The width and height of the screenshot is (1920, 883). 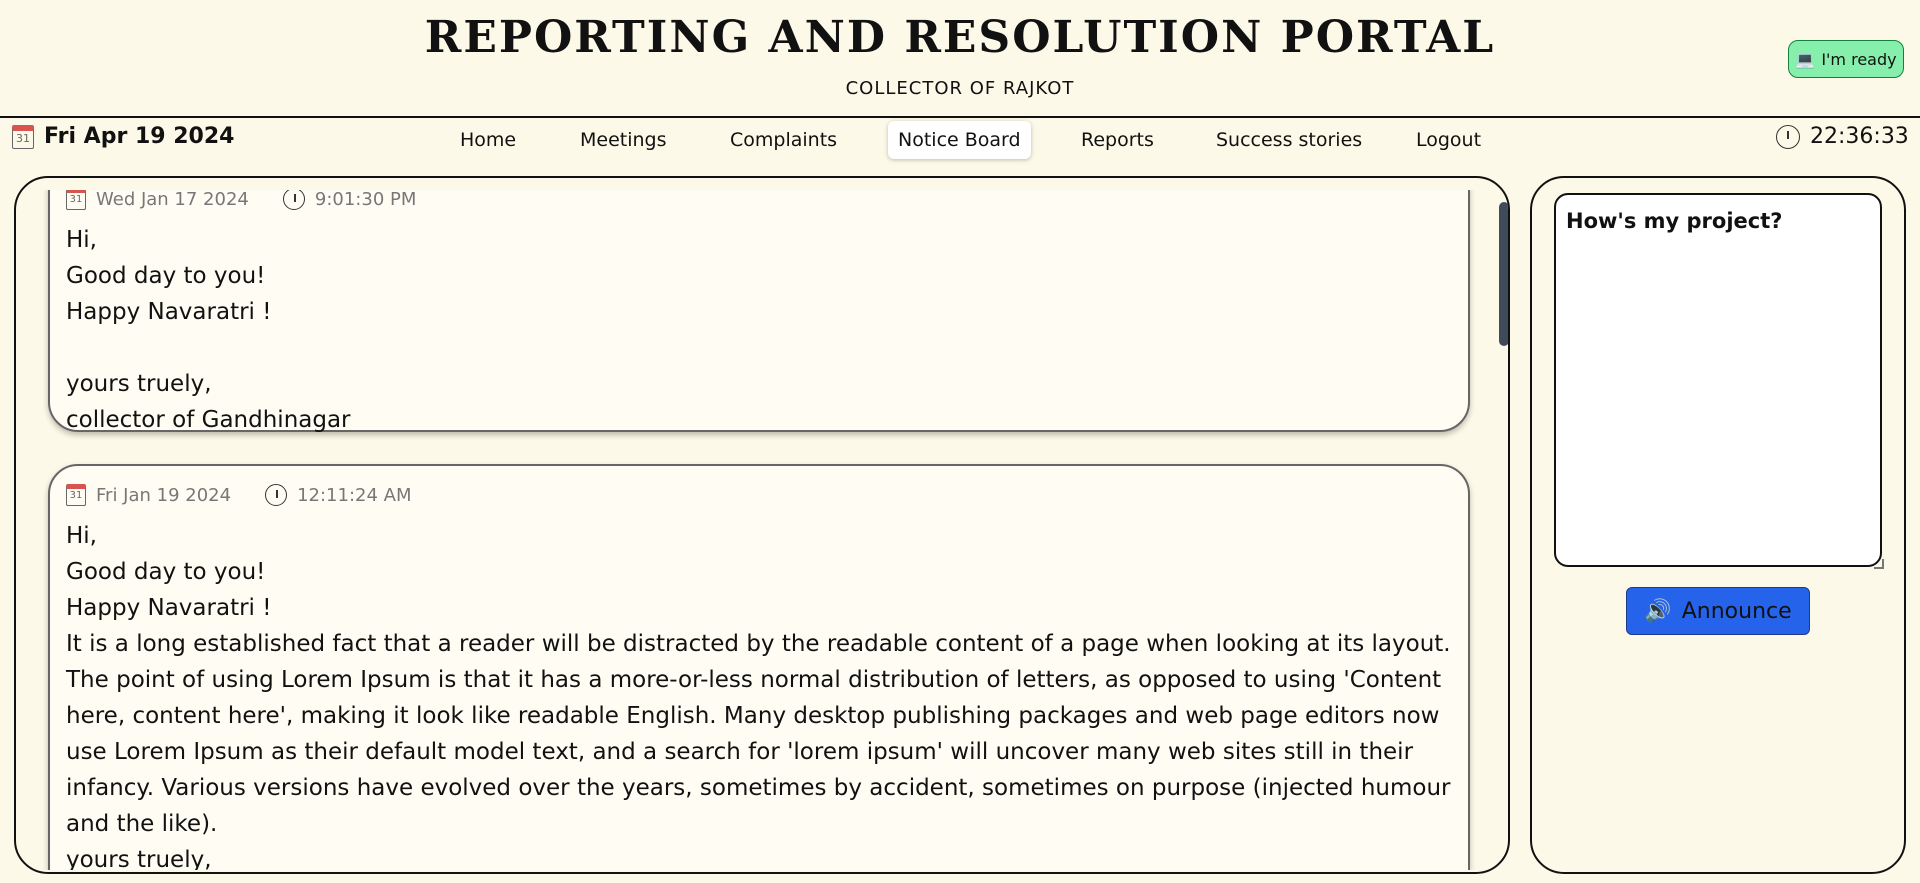 I want to click on speaker-icon: 🔊, so click(x=1658, y=611).